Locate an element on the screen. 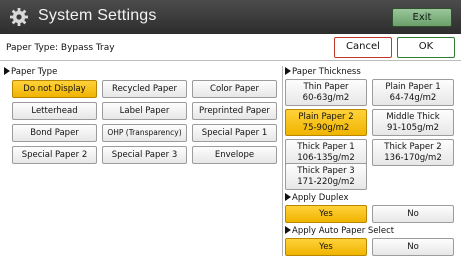 Image resolution: width=461 pixels, height=260 pixels. thickness-thick-2: Thick Paper 2 136-170g/m2 is located at coordinates (413, 152).